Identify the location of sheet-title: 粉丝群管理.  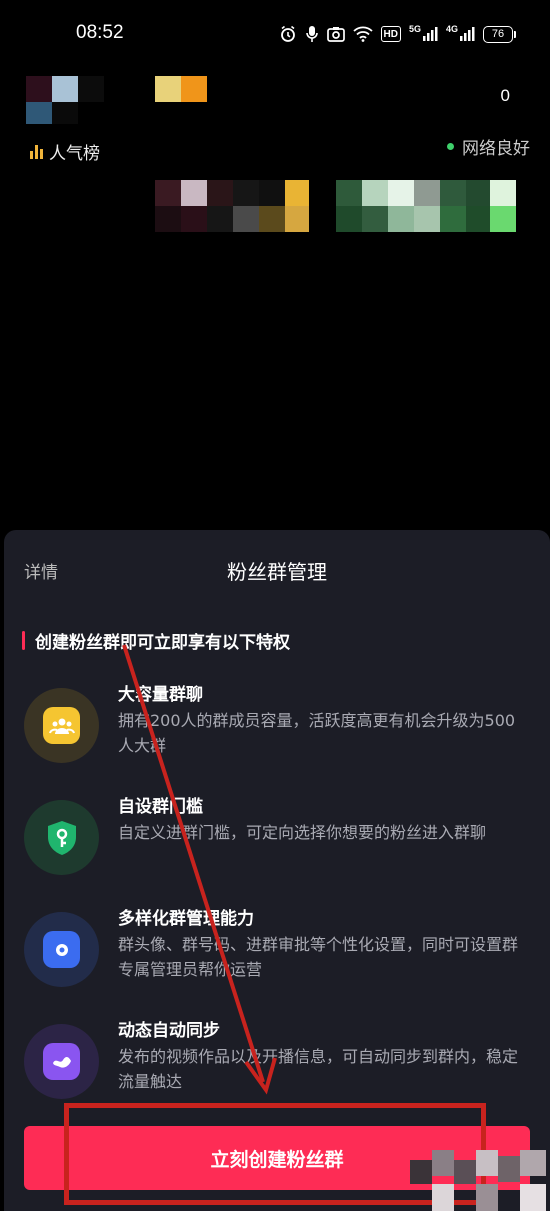
(277, 572).